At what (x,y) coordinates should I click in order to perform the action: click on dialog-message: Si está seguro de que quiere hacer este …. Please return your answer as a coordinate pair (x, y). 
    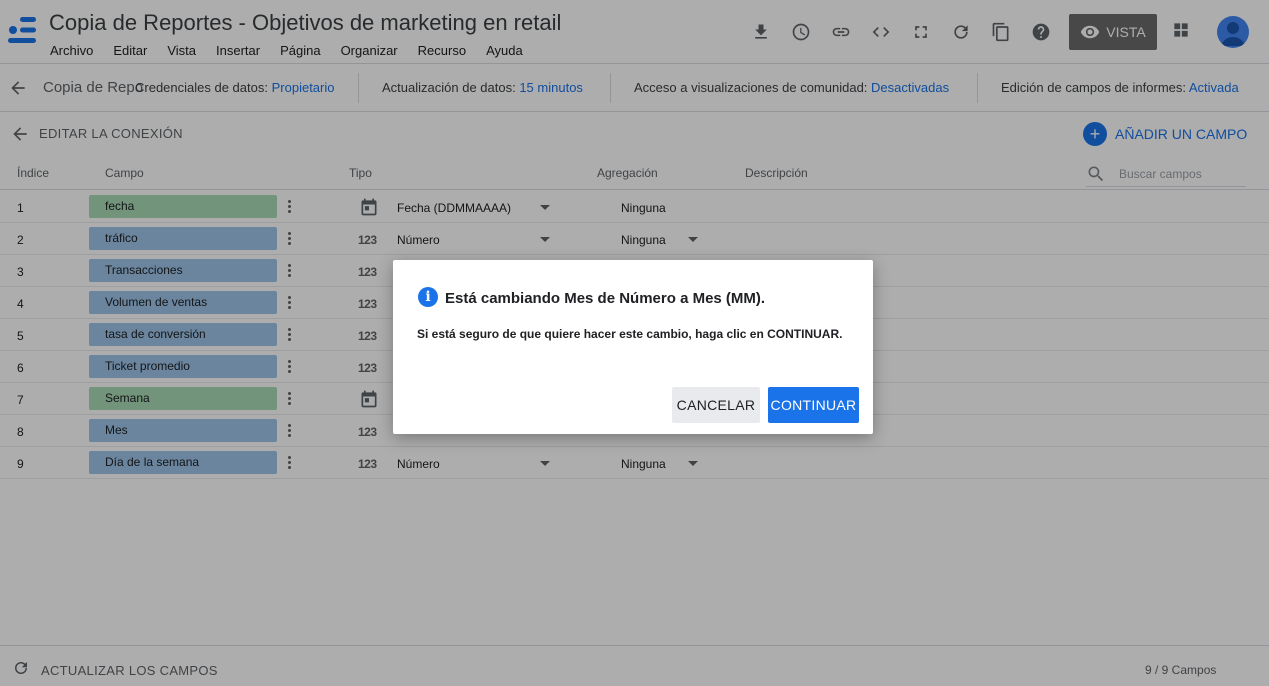
    Looking at the image, I should click on (630, 334).